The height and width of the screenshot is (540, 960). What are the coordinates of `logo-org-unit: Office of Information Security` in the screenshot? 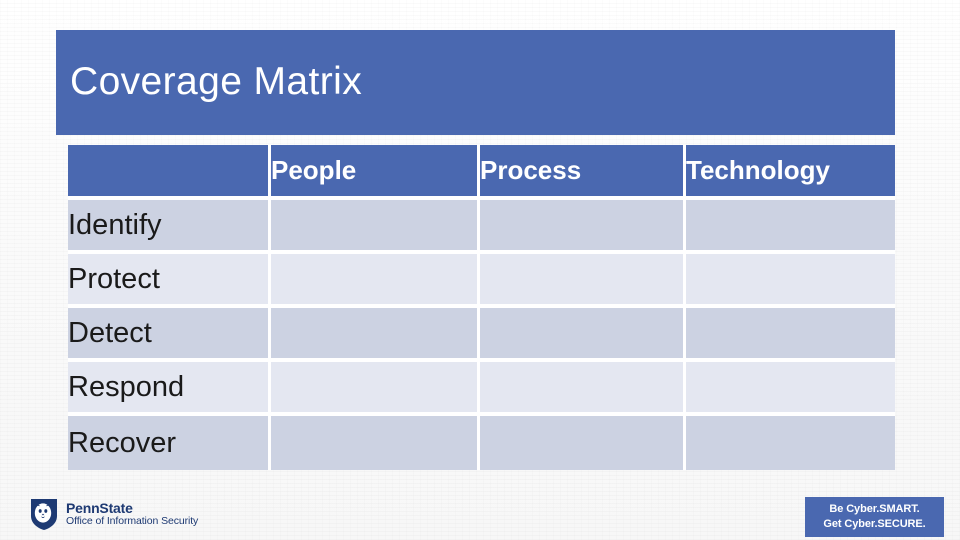 It's located at (132, 521).